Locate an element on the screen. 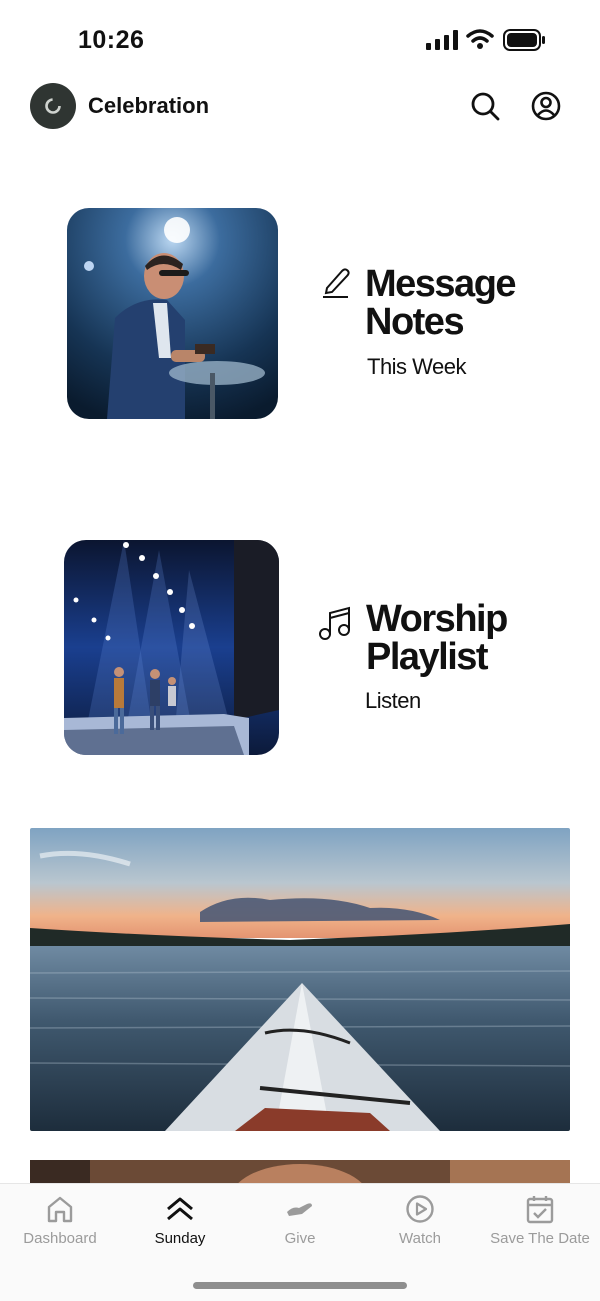 The height and width of the screenshot is (1301, 600). worship-playlist-image is located at coordinates (171, 647).